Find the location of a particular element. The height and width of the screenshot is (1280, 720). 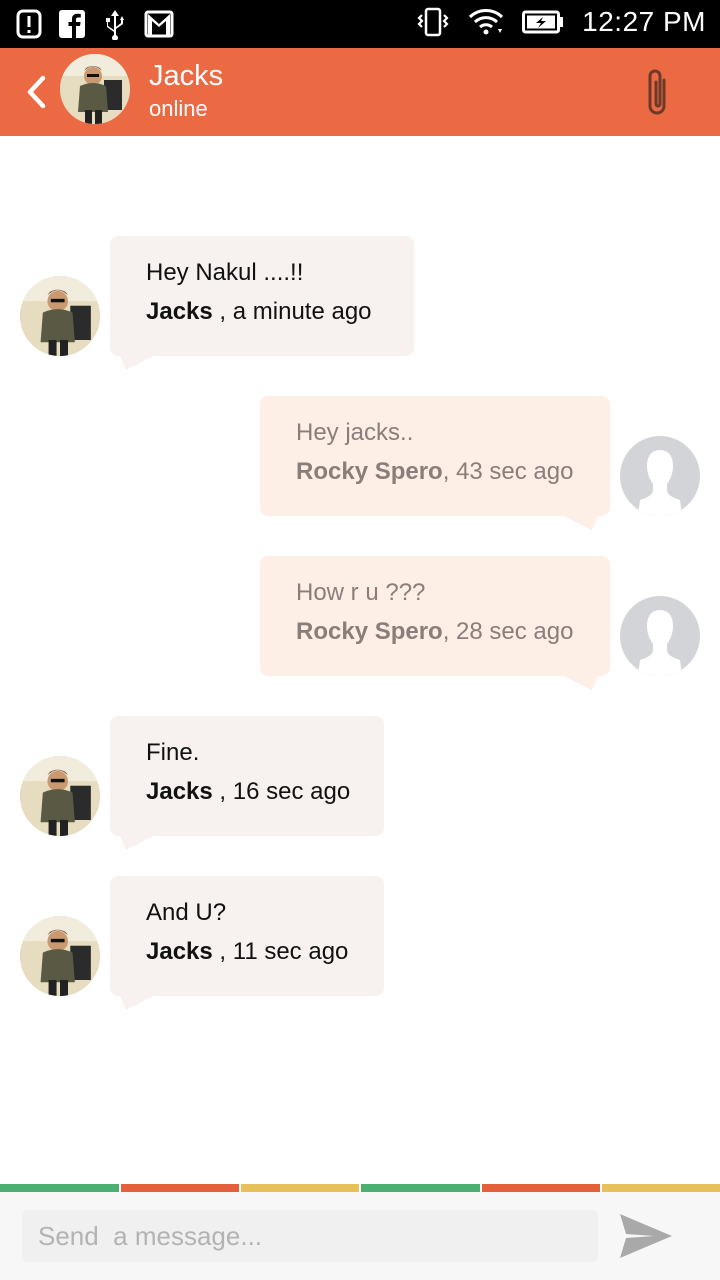

message-meta: Rocky Spero, 28 sec ago is located at coordinates (435, 632).